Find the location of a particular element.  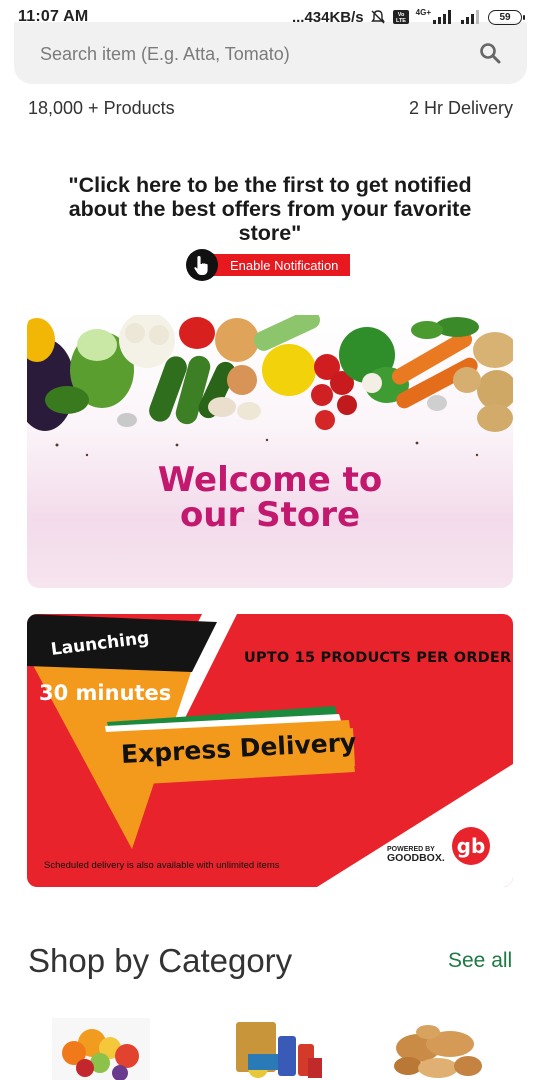

thirty-minutes-label: 30 minutes is located at coordinates (105, 693).